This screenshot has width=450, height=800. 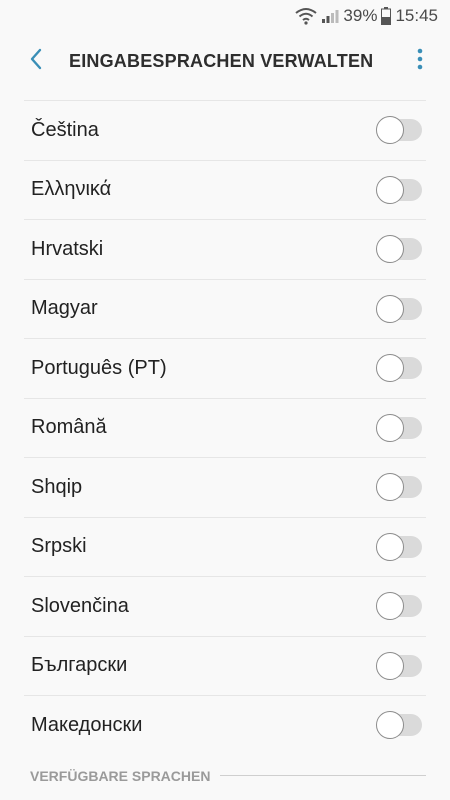 I want to click on language-row-bulgarski: Български, so click(x=225, y=666).